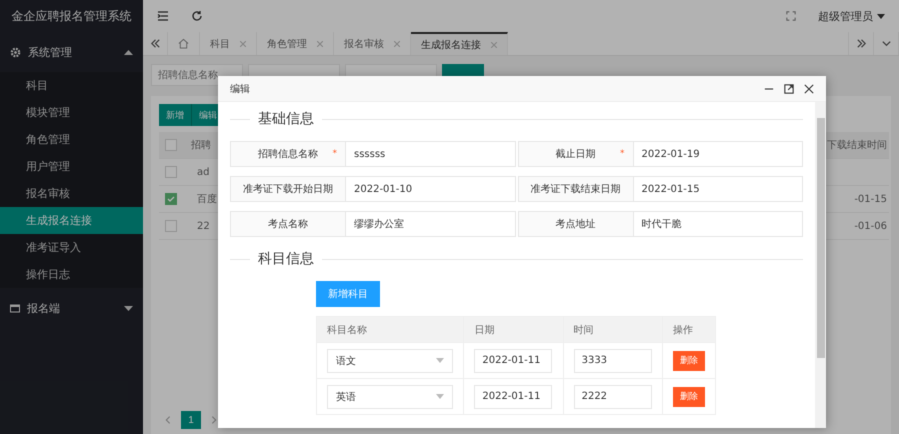 The height and width of the screenshot is (434, 899). Describe the element at coordinates (431, 189) in the screenshot. I see `field-value: 2022-01-10` at that location.